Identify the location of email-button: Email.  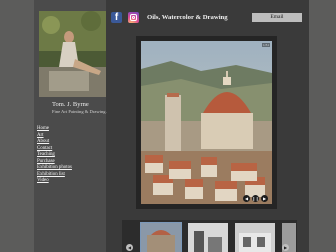
(277, 17).